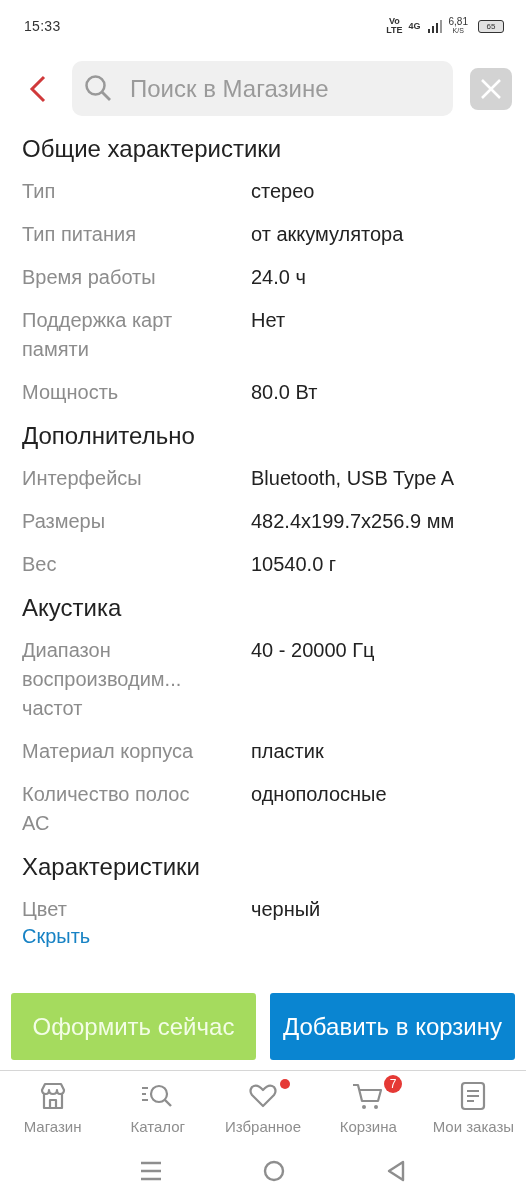 The height and width of the screenshot is (1200, 526). Describe the element at coordinates (353, 521) in the screenshot. I see `spec-value: 482.4x199.7x256.9 мм` at that location.